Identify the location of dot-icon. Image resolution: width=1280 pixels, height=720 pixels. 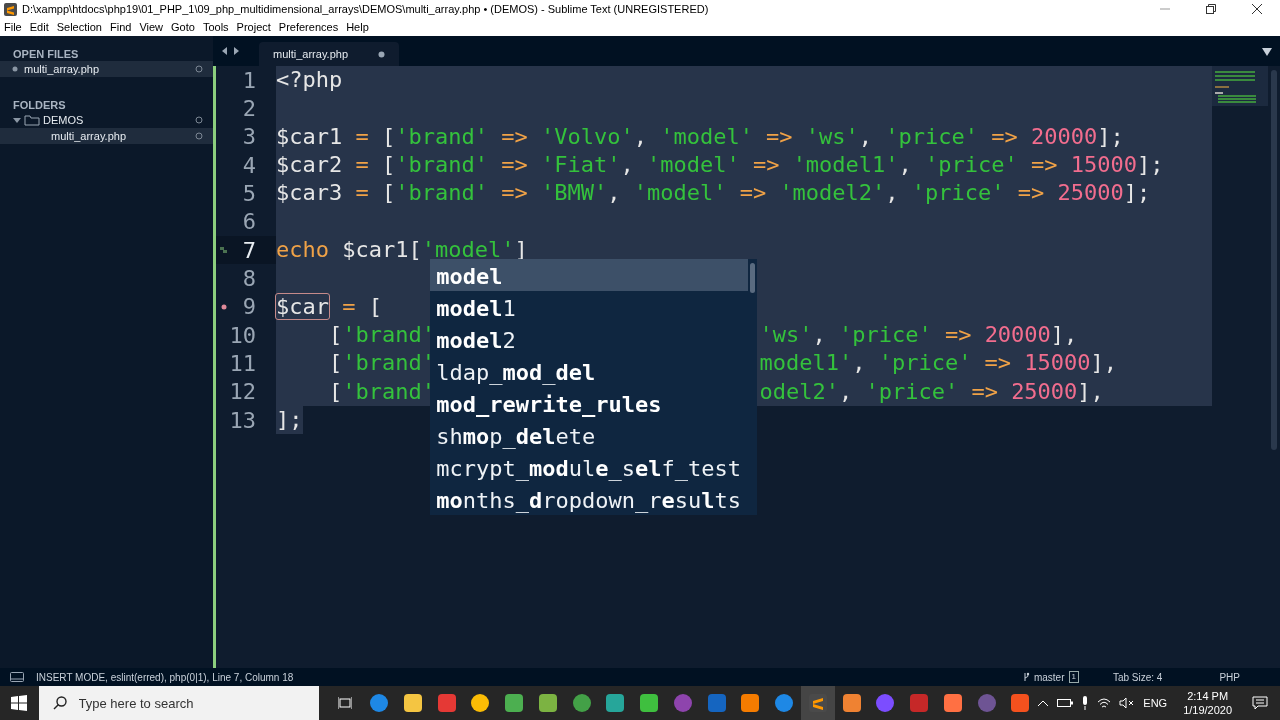
(16, 69).